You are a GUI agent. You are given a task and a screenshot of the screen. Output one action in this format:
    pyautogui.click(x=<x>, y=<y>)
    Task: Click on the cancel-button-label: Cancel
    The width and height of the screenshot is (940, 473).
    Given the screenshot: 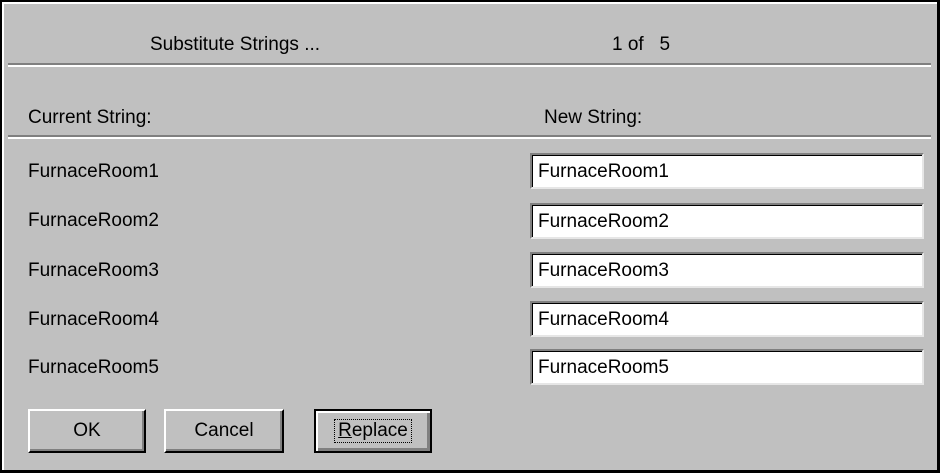 What is the action you would take?
    pyautogui.click(x=224, y=430)
    